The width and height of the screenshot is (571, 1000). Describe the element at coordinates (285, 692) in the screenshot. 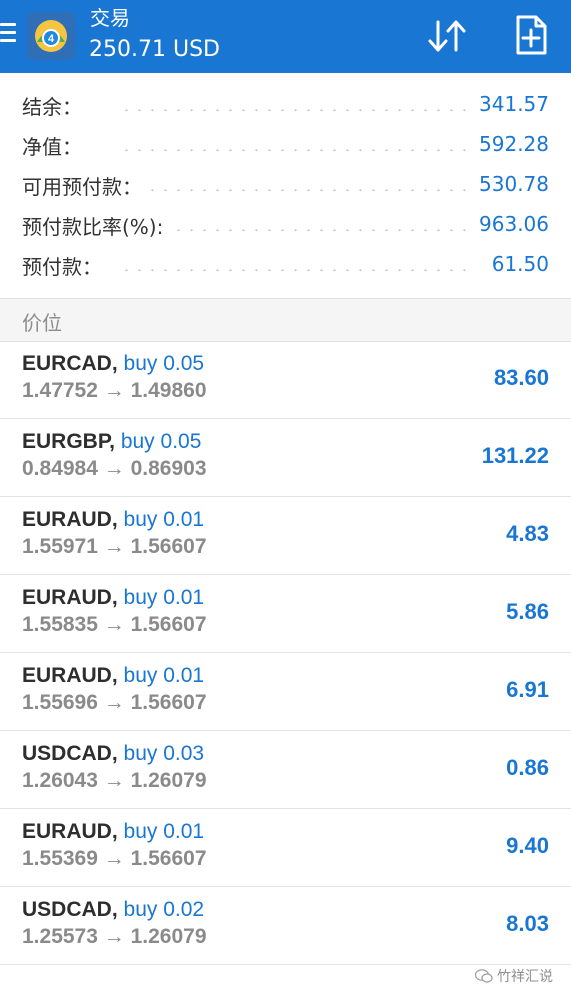

I see `position-row: EURAUD, buy 0.01 1.55696 → 1.56607 6.91` at that location.